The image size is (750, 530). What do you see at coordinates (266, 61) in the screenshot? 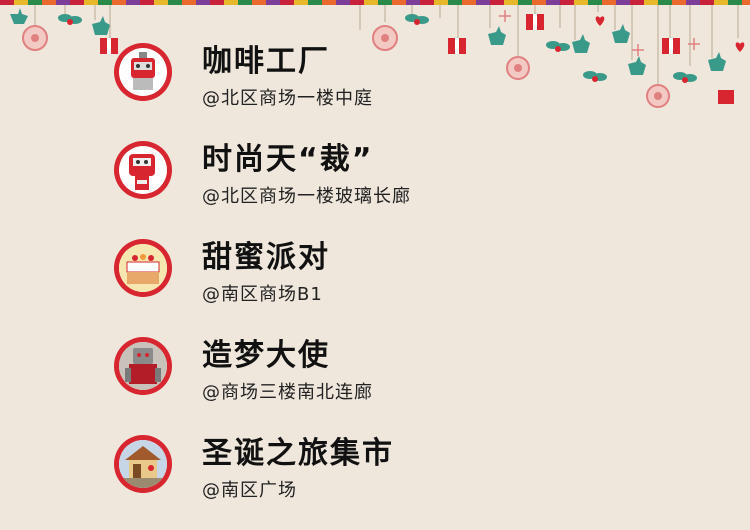
I see `item-title: 咖啡工厂` at bounding box center [266, 61].